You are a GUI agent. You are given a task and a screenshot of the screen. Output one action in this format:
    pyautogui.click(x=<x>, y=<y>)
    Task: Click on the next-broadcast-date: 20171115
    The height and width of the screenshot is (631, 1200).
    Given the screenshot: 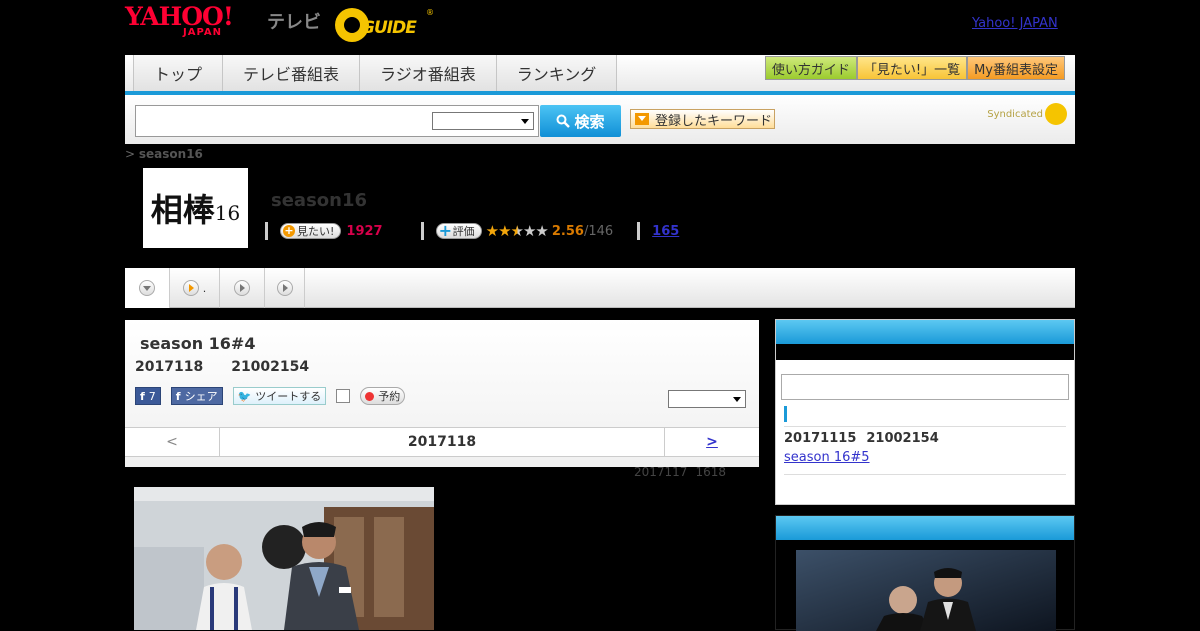 What is the action you would take?
    pyautogui.click(x=820, y=438)
    